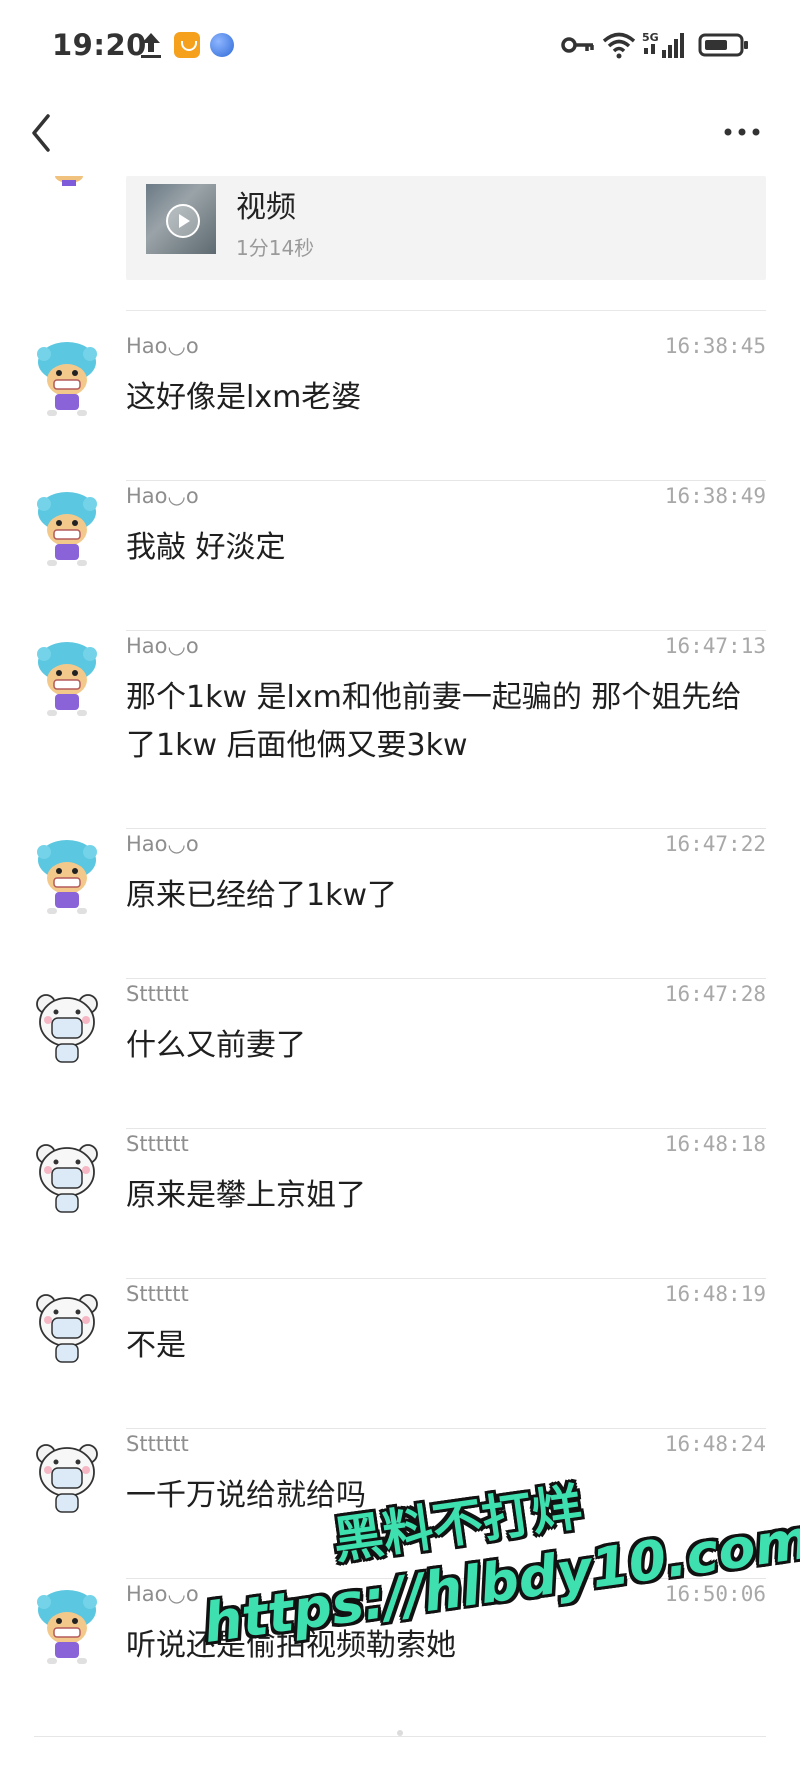 The image size is (800, 1787). I want to click on upload-icon, so click(151, 45).